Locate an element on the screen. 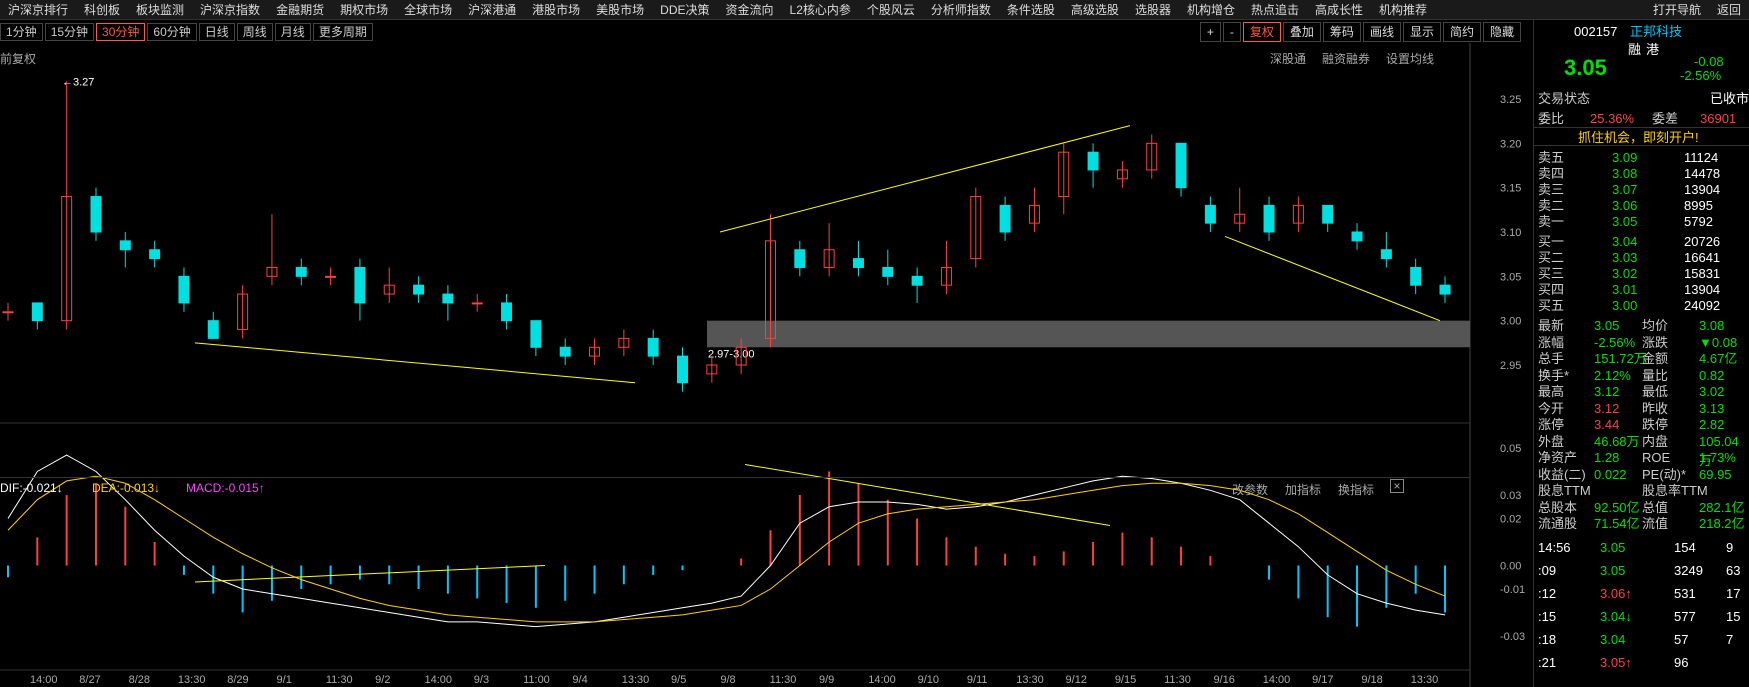 The image size is (1749, 687). macd-tick-label: 0.00 is located at coordinates (1510, 567).